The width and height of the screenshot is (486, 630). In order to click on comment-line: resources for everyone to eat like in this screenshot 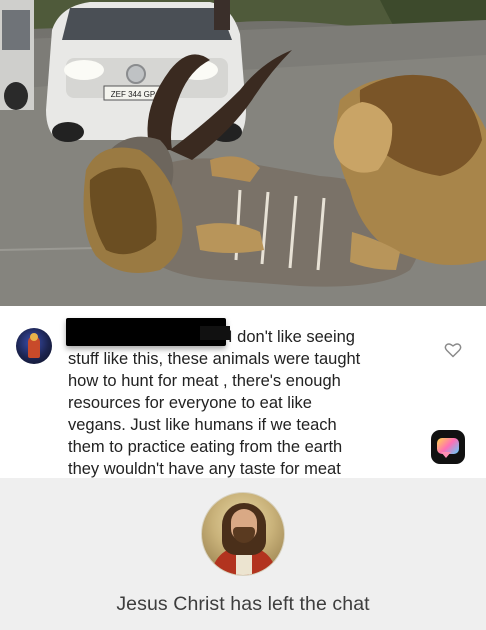, I will do `click(190, 403)`.